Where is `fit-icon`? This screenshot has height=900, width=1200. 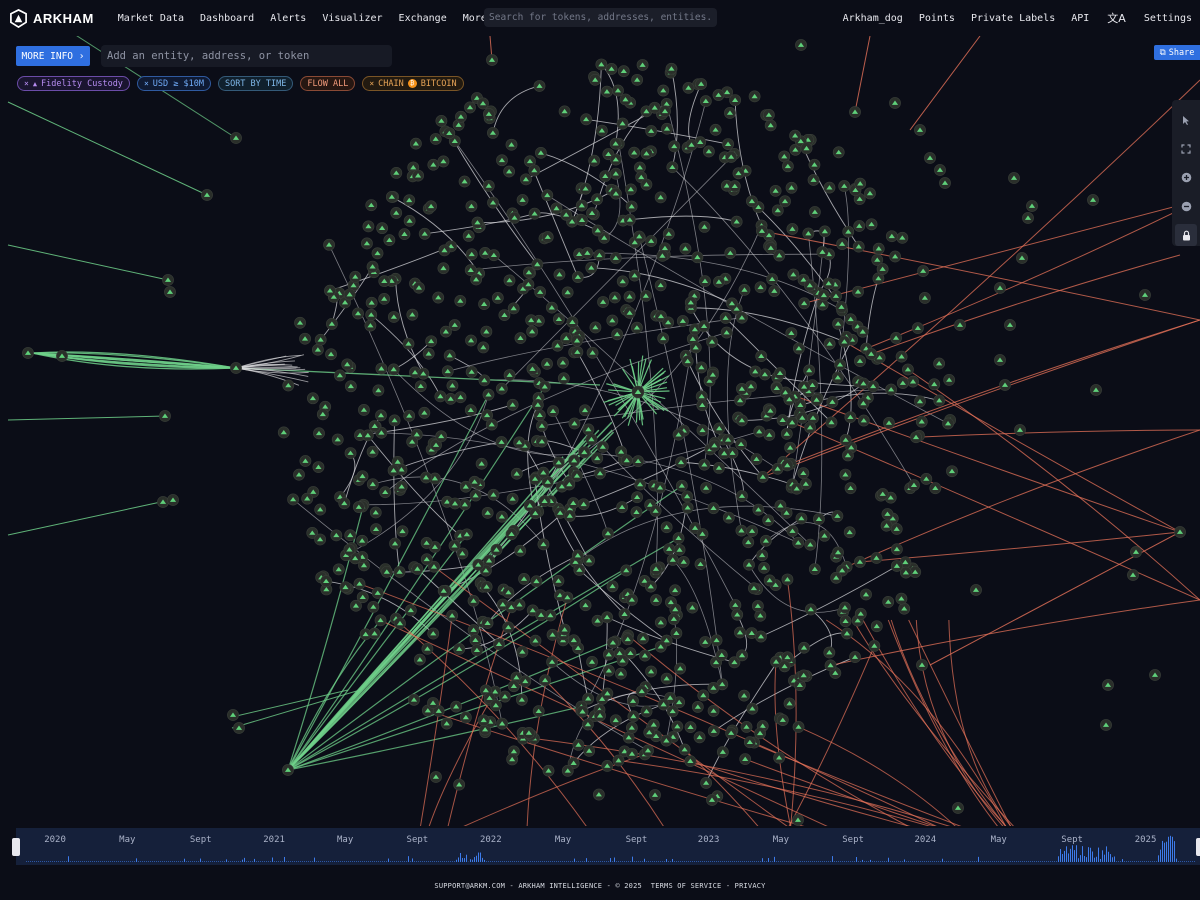
fit-icon is located at coordinates (1186, 149).